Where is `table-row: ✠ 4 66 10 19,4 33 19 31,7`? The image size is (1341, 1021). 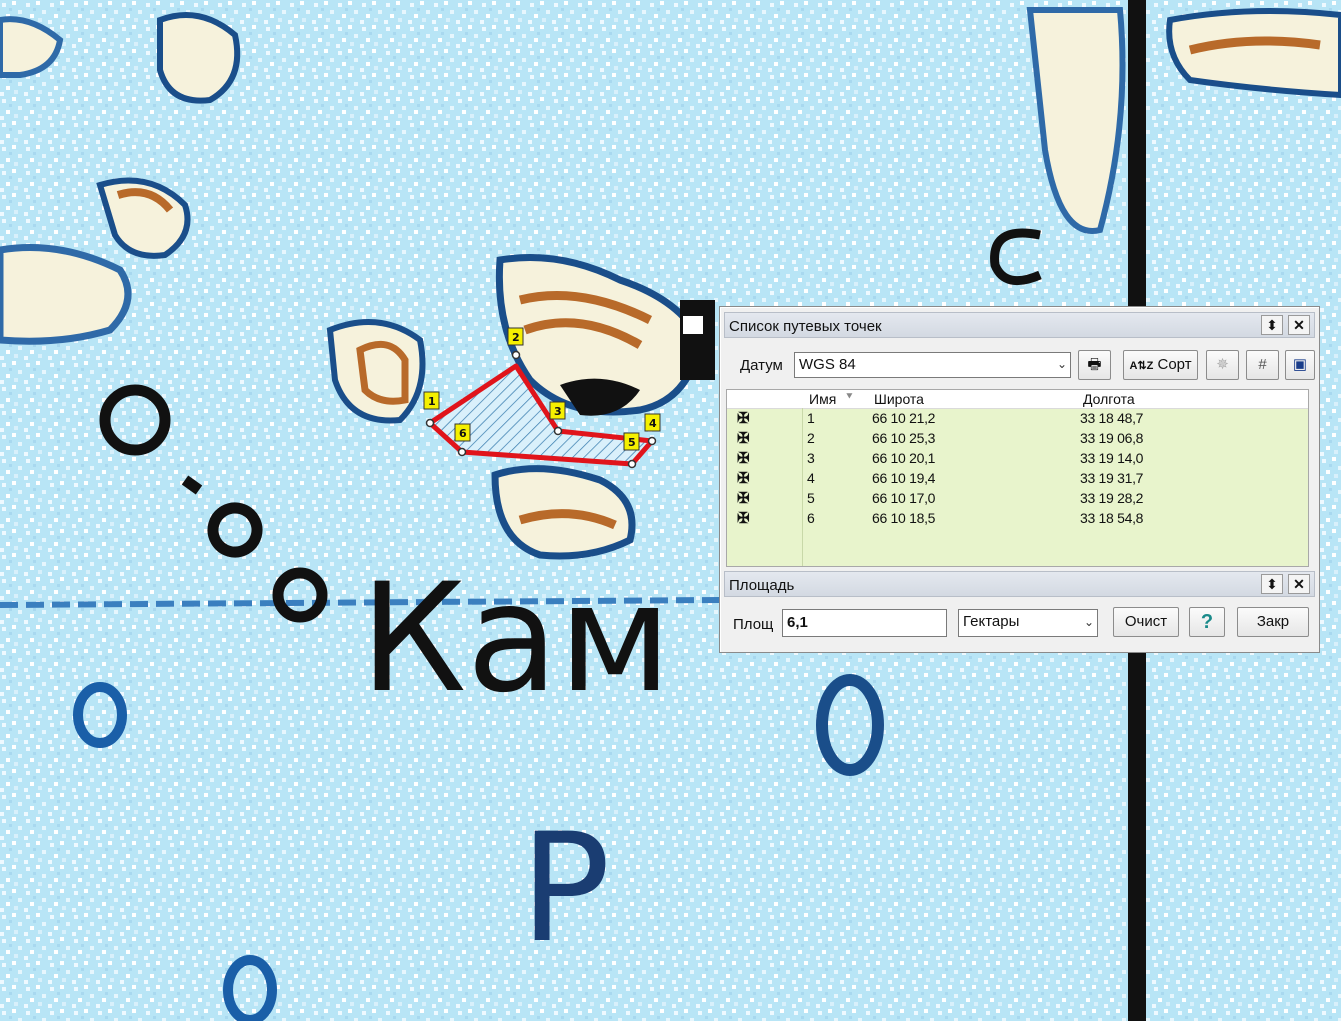
table-row: ✠ 4 66 10 19,4 33 19 31,7 is located at coordinates (1017, 479).